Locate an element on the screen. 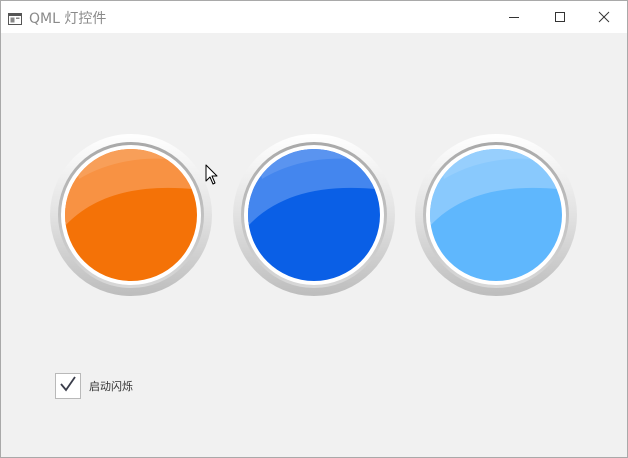 Image resolution: width=628 pixels, height=458 pixels. close-icon is located at coordinates (604, 17).